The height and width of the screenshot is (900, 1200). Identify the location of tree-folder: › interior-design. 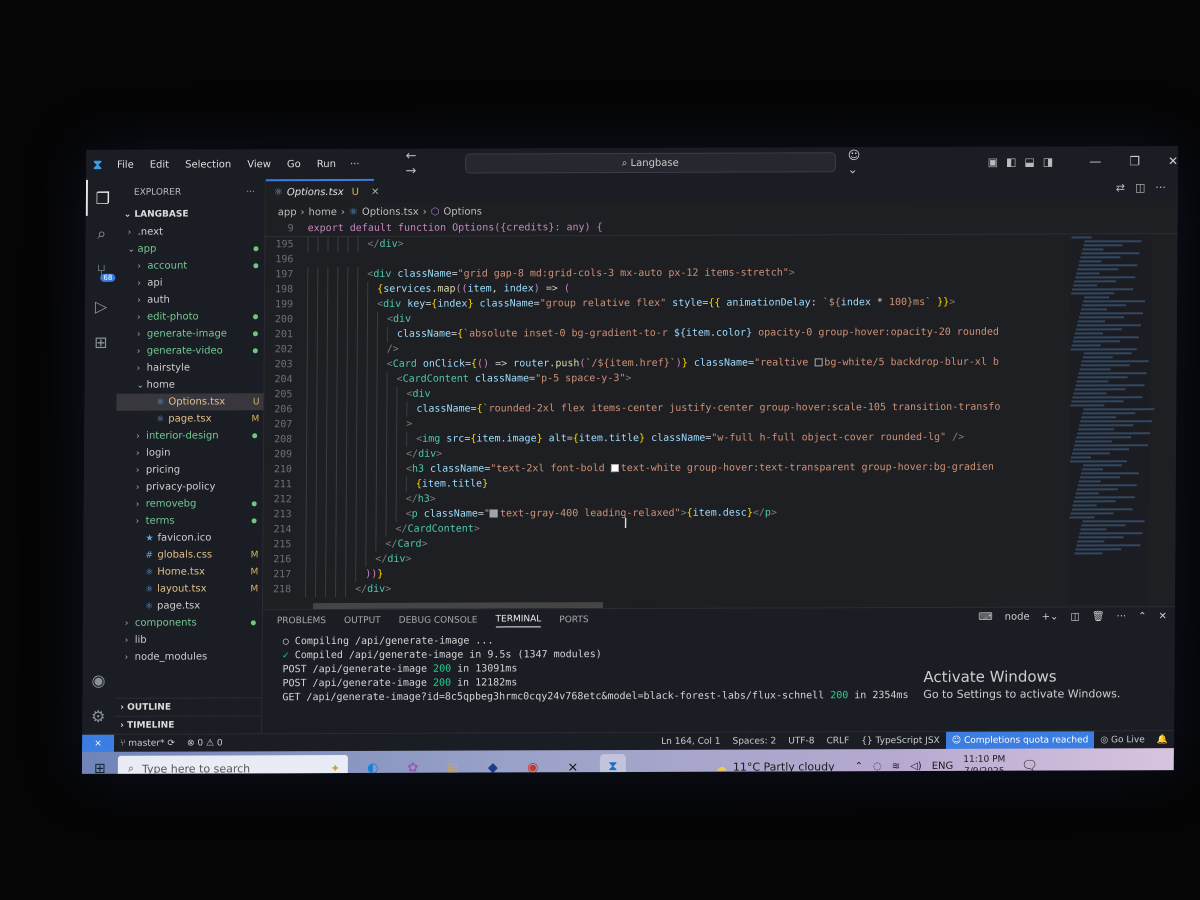
(189, 436).